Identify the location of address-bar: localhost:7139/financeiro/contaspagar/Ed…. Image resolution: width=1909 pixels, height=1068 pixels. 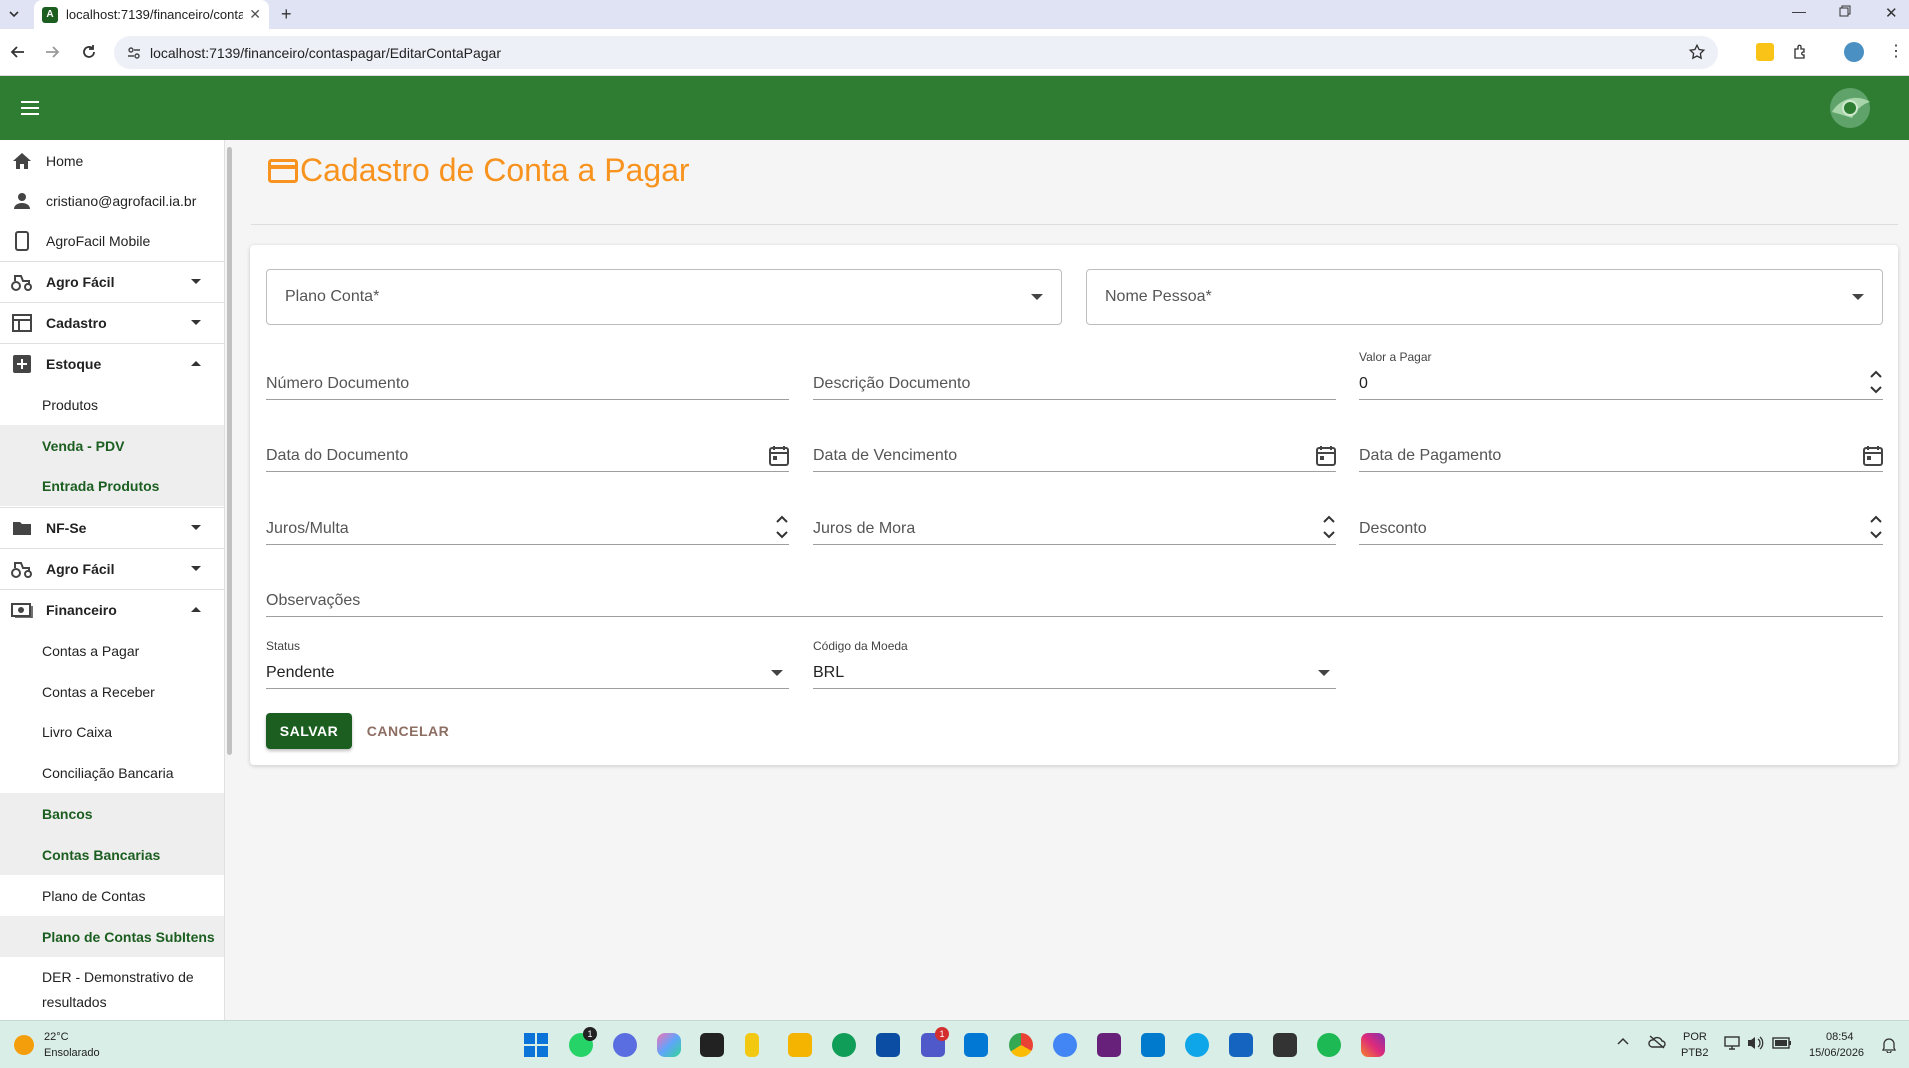
(916, 52).